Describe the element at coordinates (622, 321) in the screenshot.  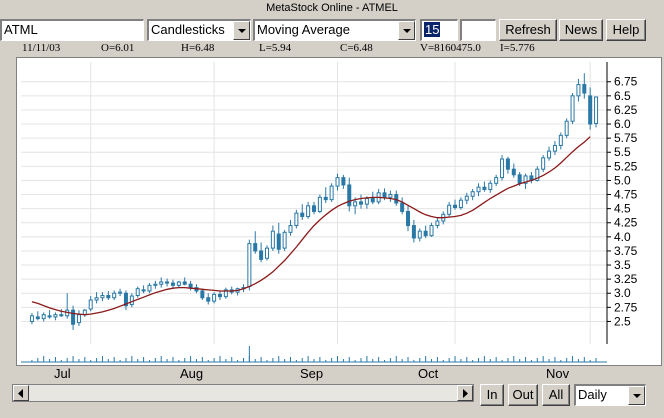
I see `y-tick-label: 2.5` at that location.